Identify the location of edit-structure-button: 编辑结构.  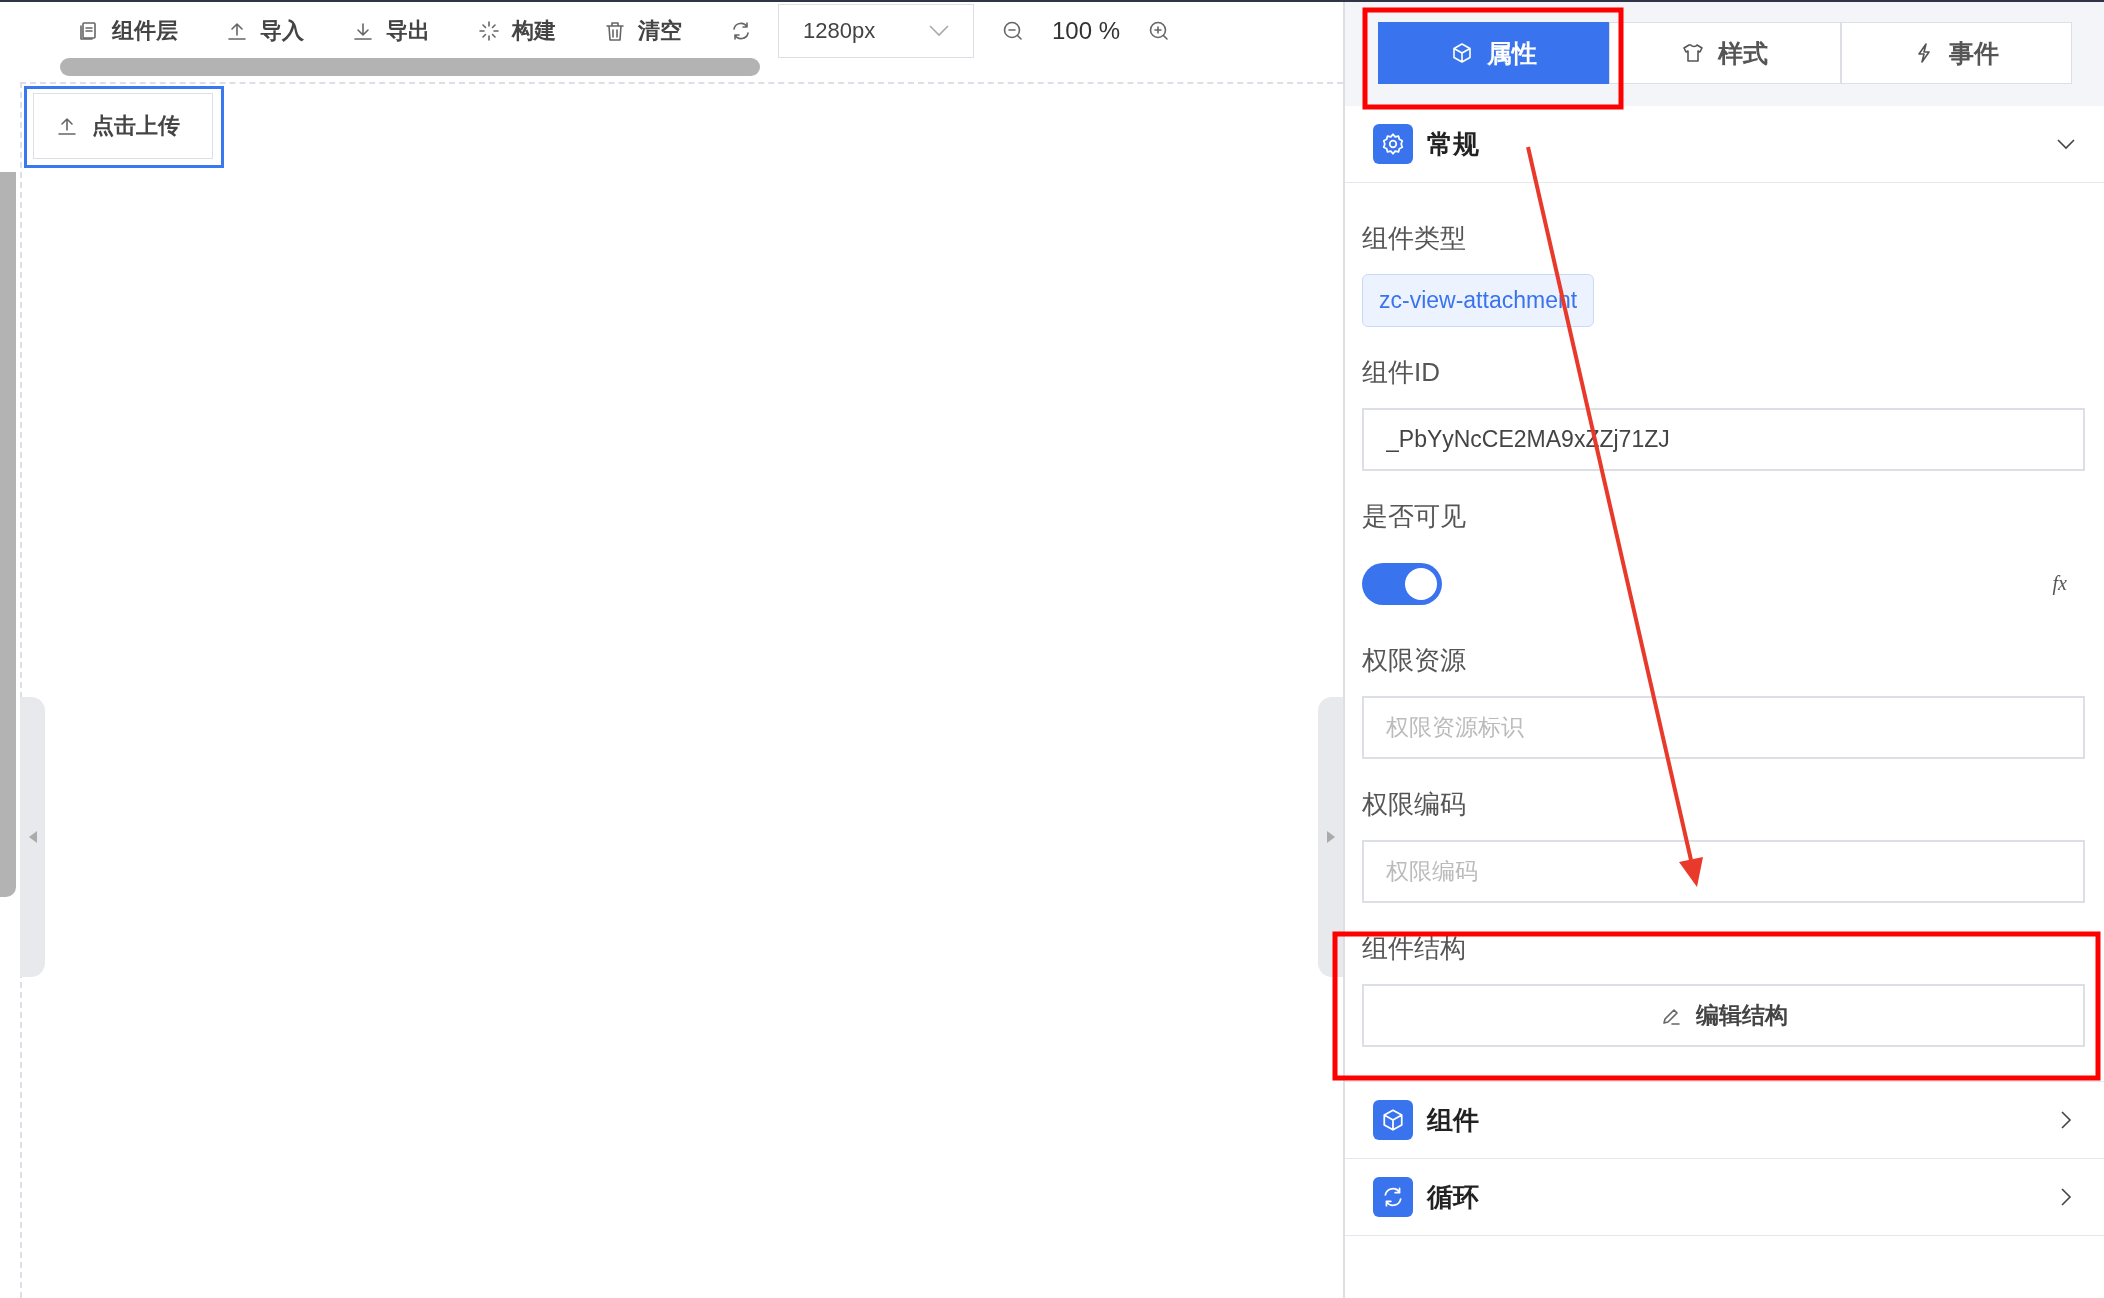
(1723, 1015).